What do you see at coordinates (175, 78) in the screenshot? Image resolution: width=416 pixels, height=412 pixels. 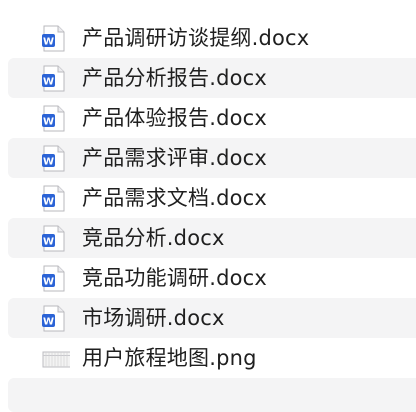 I see `file-name: 产品分析报告.docx` at bounding box center [175, 78].